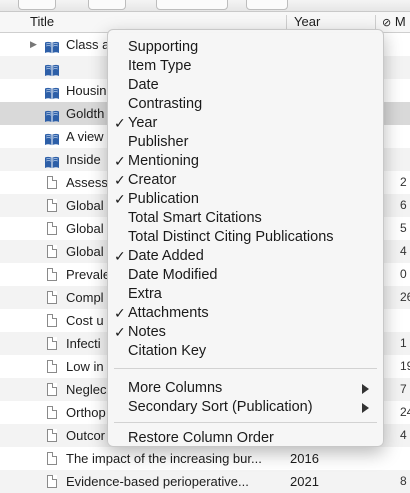 This screenshot has height=493, width=410. I want to click on menu-item-label: Item Type, so click(160, 66).